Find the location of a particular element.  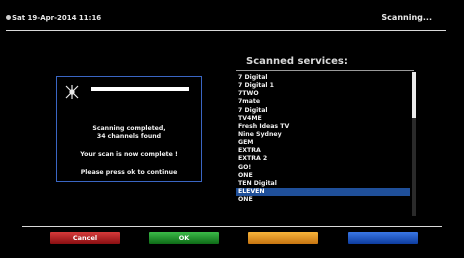

scrollbar-thumb is located at coordinates (414, 95).